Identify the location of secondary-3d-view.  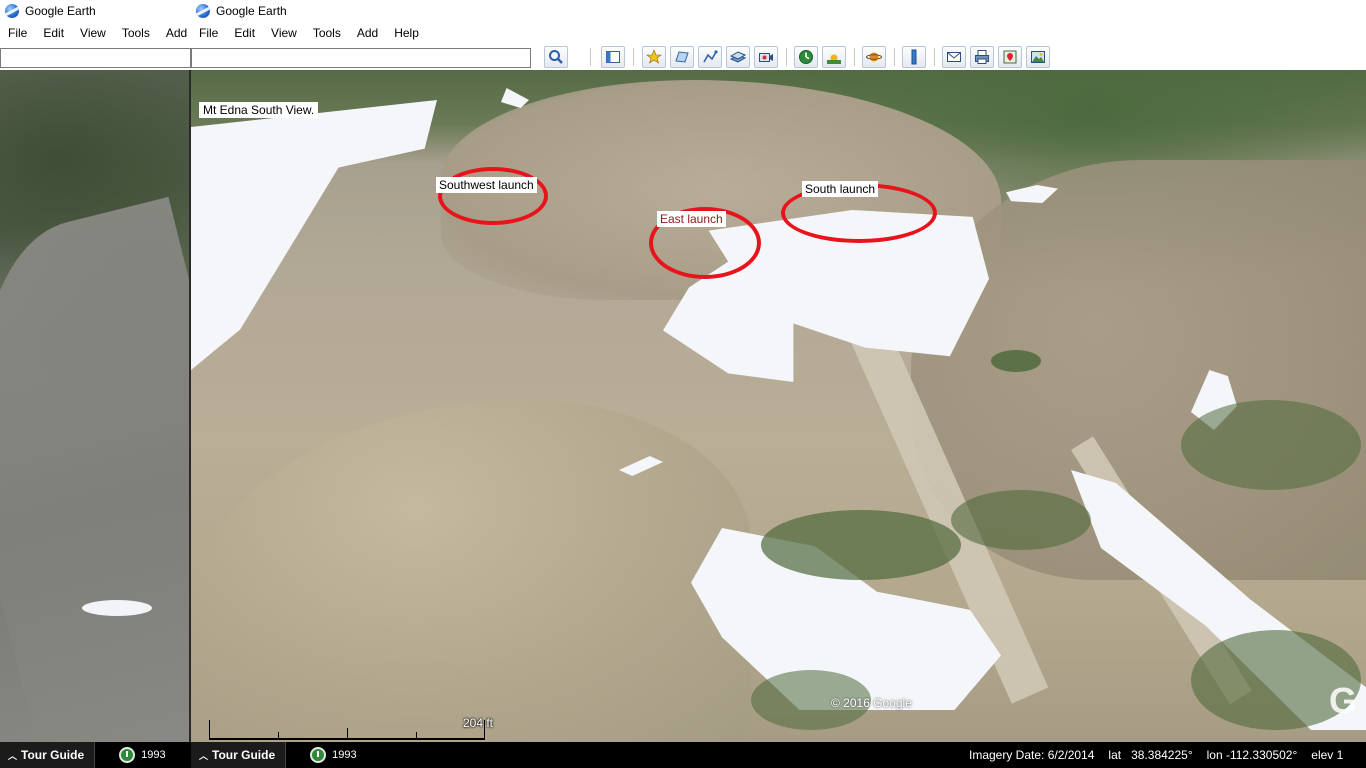
(95, 406).